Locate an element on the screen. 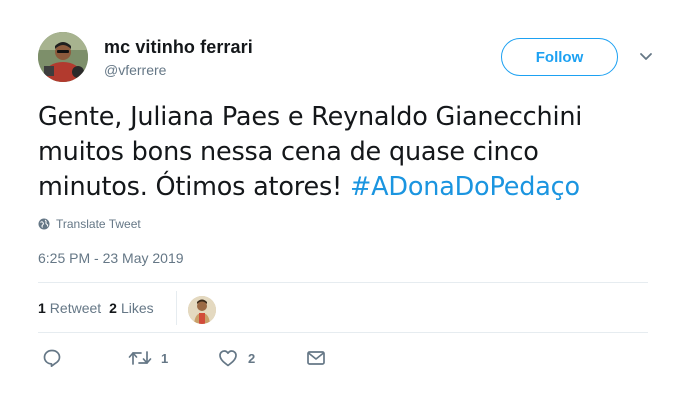 This screenshot has width=685, height=404. retweets-count: 1 is located at coordinates (42, 308).